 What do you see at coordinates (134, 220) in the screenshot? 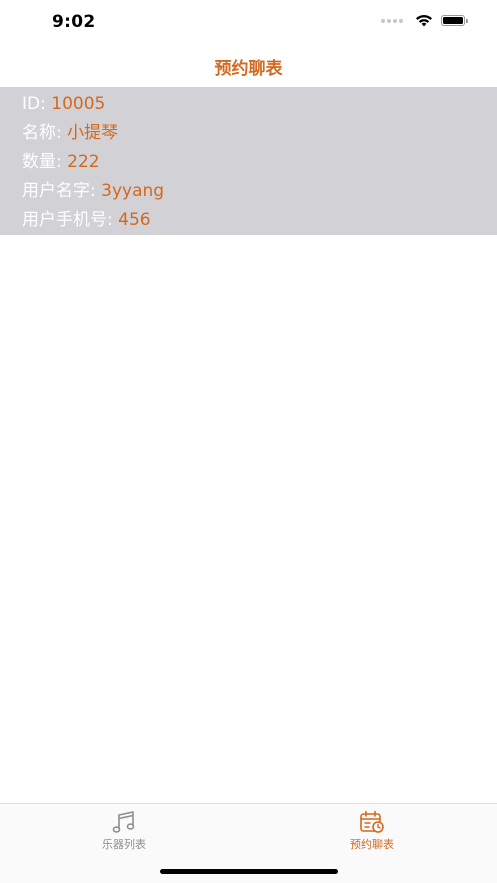
I see `record-phone-value: 456` at bounding box center [134, 220].